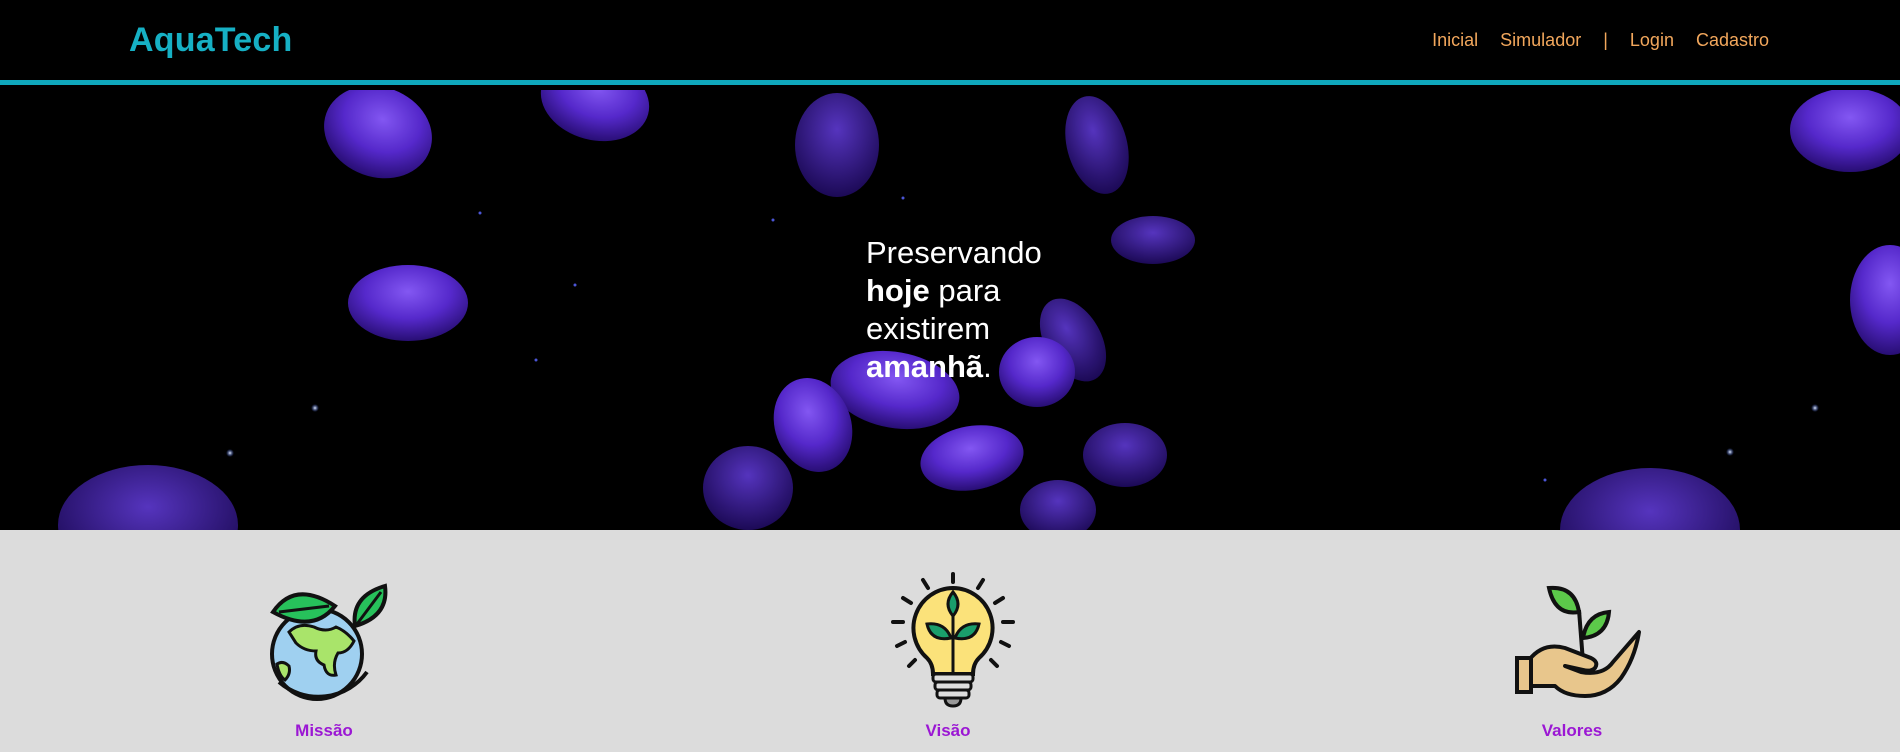 The image size is (1900, 752). I want to click on feature-valores-label: Valores, so click(1572, 730).